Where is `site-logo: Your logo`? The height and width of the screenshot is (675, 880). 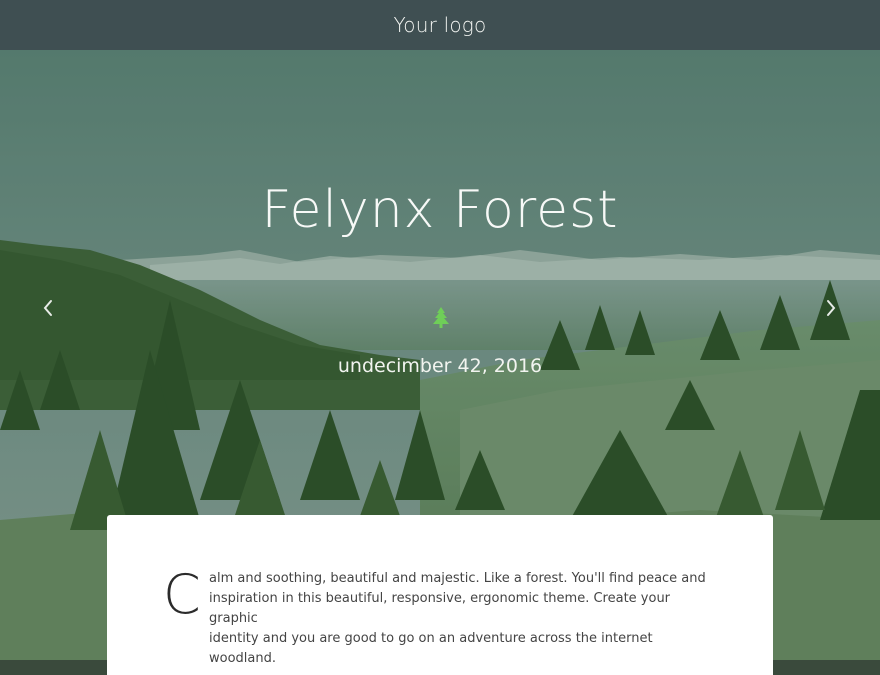 site-logo: Your logo is located at coordinates (440, 25).